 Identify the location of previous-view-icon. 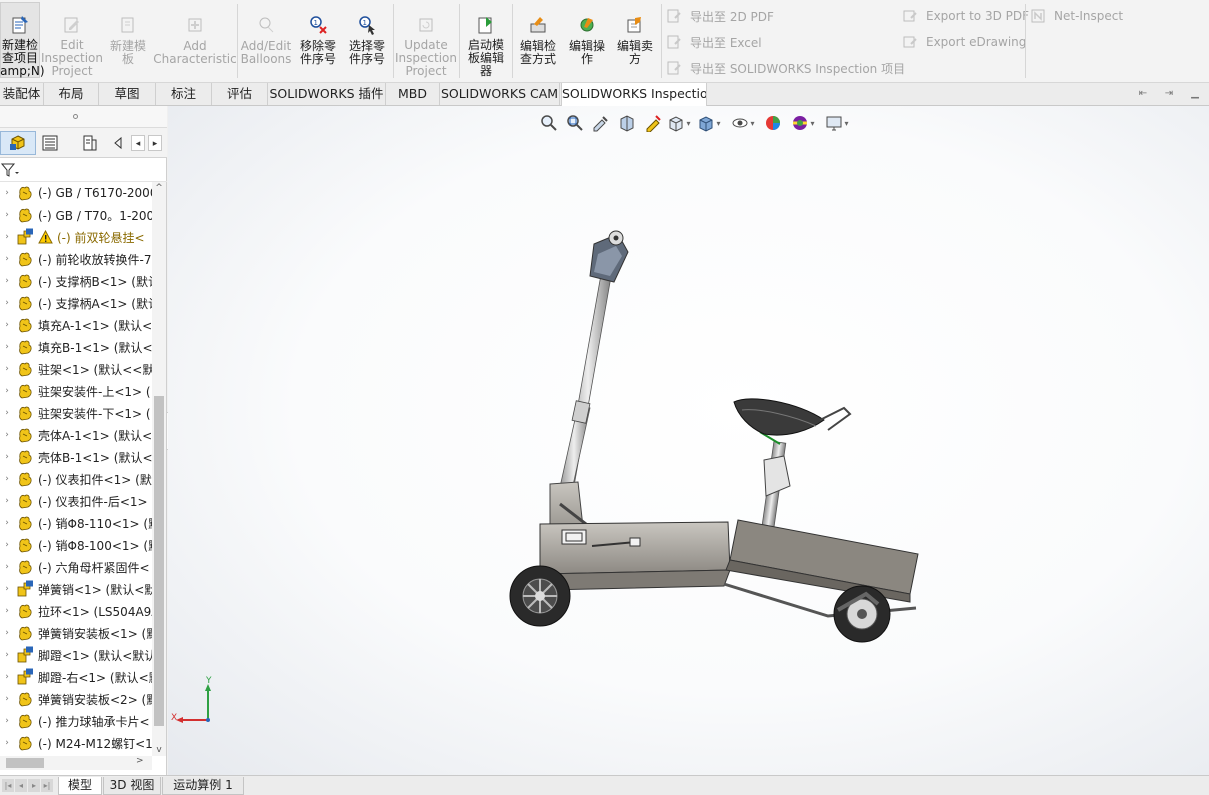
(601, 123).